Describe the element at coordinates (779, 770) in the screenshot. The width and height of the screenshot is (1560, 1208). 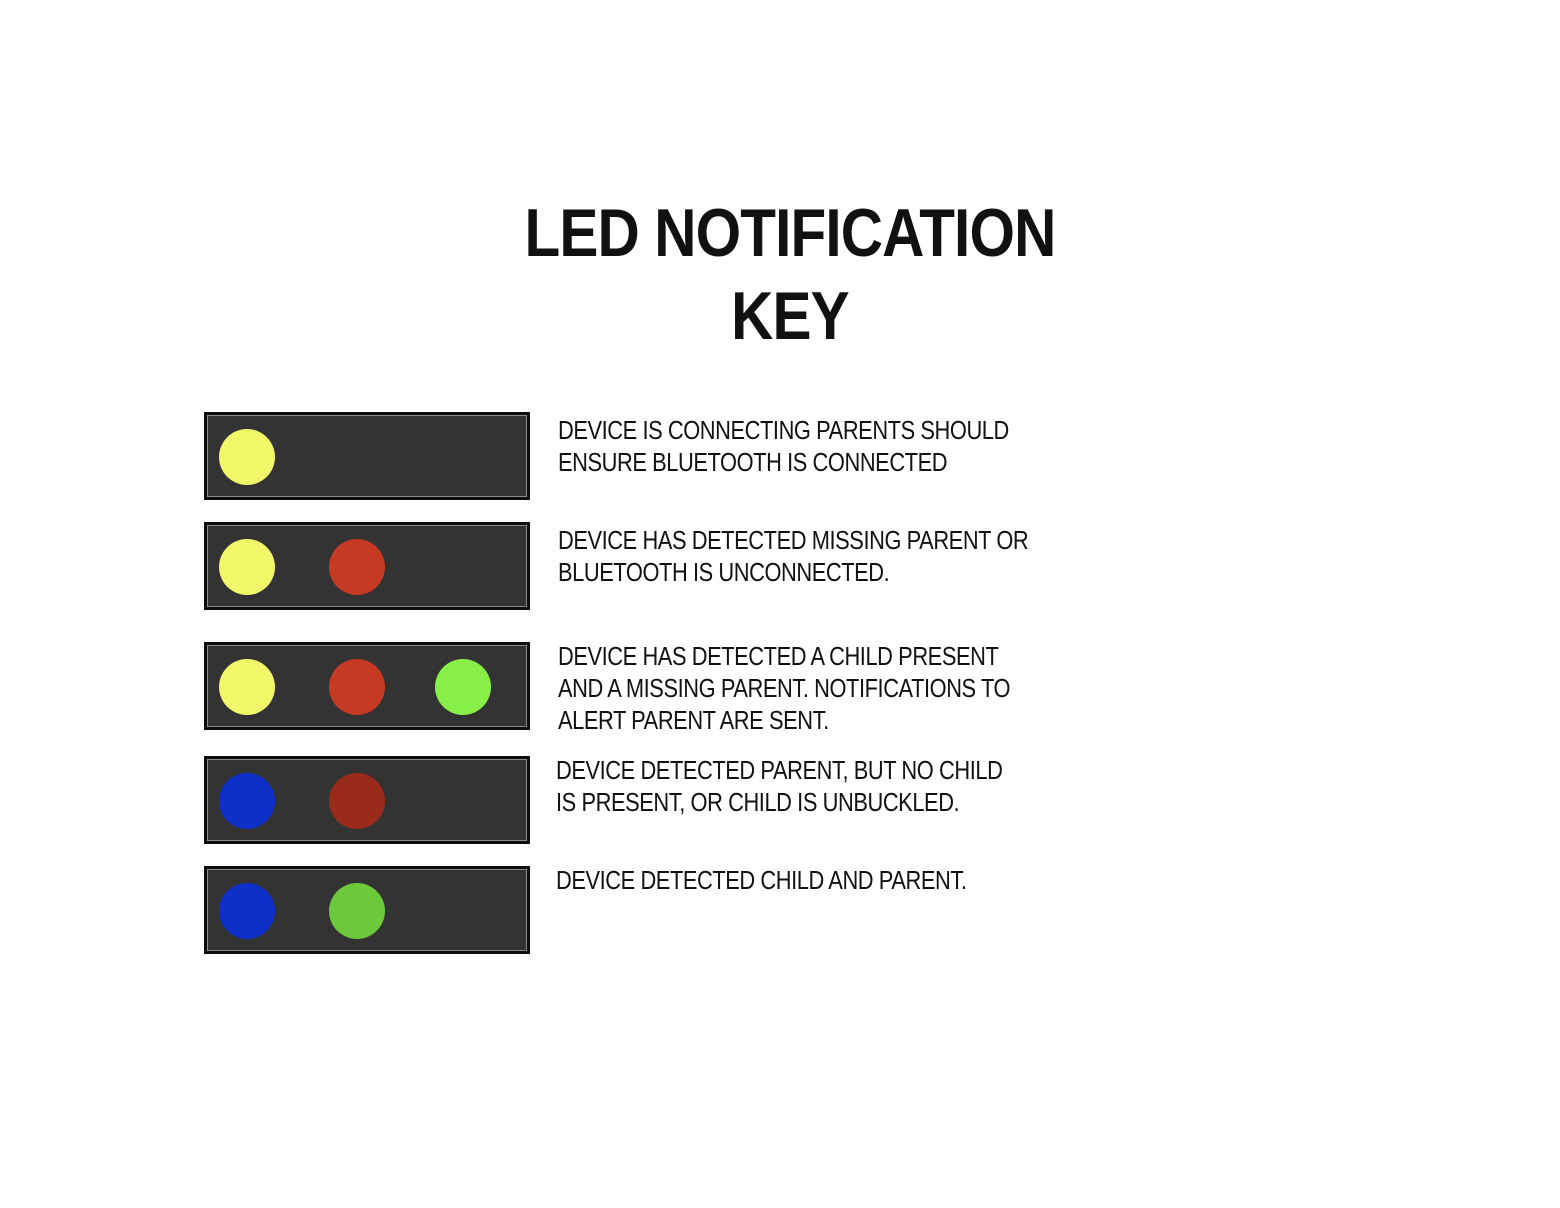
I see `description-line: DEVICE DETECTED PARENT, BUT NO CHILD` at that location.